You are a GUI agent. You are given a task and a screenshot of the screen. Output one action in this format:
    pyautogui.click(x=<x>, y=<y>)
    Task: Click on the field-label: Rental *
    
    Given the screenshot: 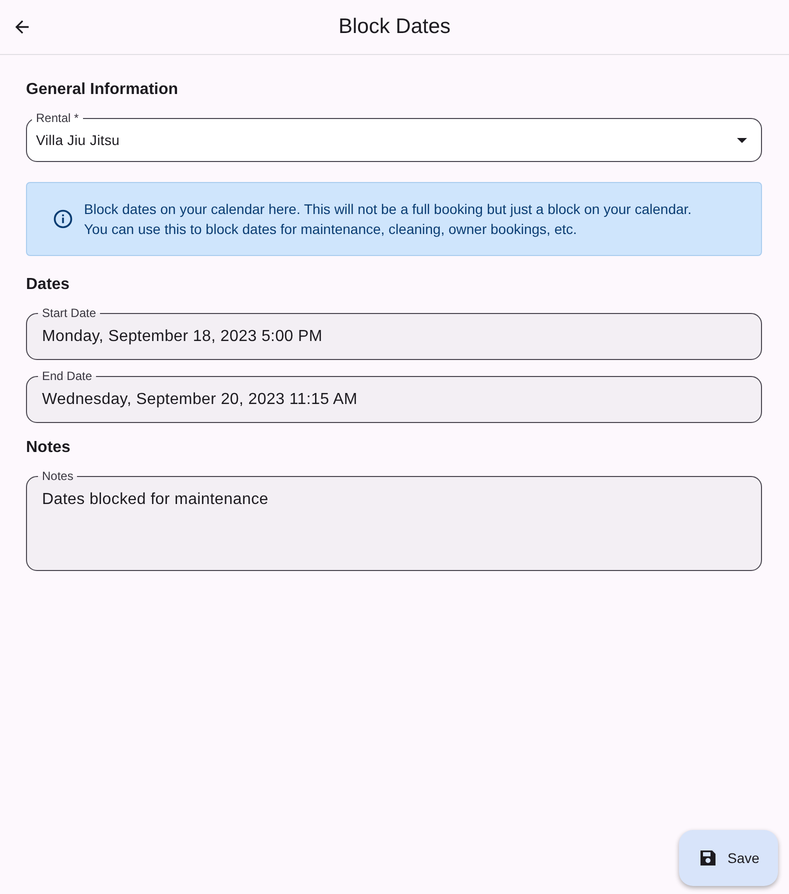 What is the action you would take?
    pyautogui.click(x=57, y=118)
    